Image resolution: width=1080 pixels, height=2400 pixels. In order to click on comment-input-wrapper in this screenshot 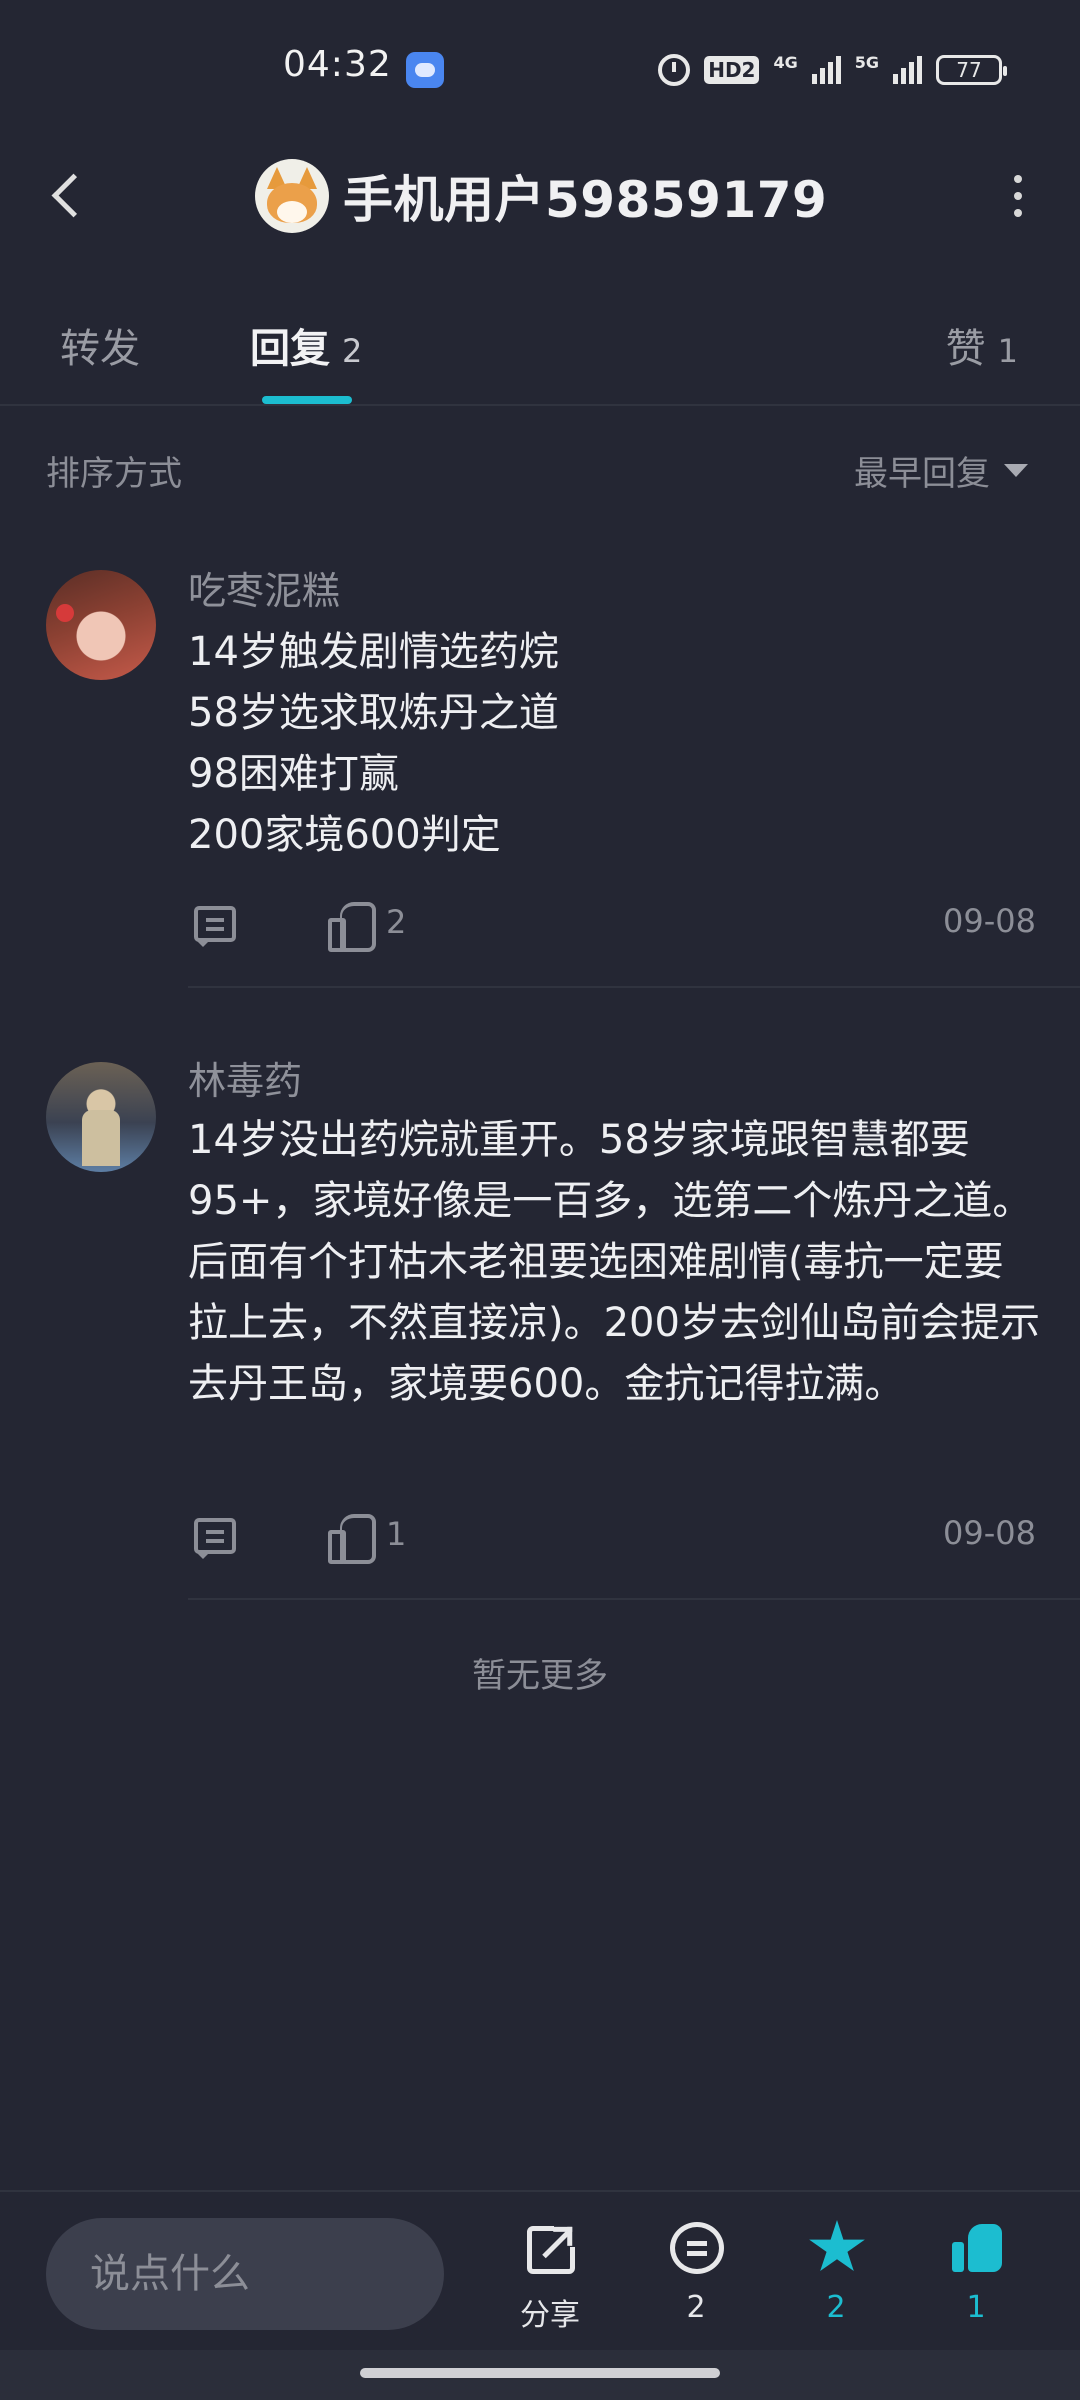, I will do `click(245, 2274)`.